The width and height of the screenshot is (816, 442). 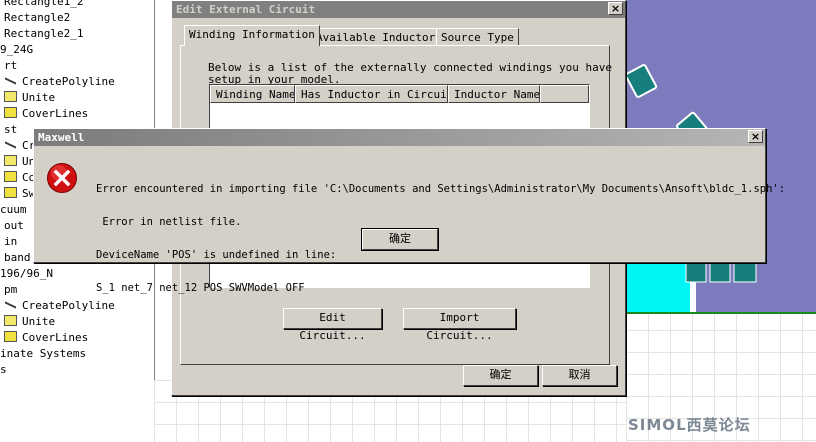 I want to click on tree-item-label: out, so click(x=14, y=225).